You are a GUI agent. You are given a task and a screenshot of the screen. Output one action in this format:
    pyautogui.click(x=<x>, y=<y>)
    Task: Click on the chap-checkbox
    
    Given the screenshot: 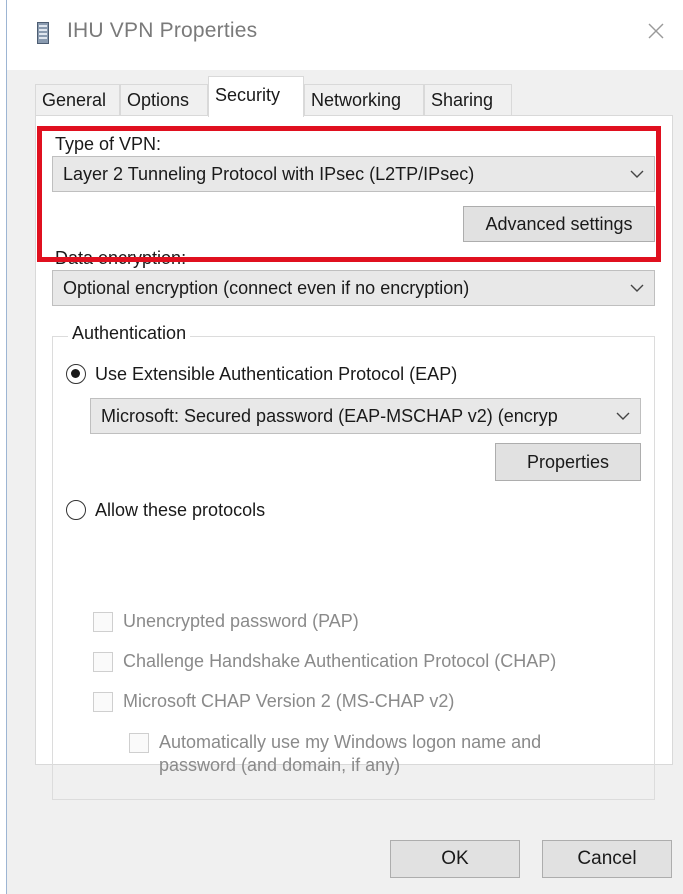 What is the action you would take?
    pyautogui.click(x=103, y=662)
    